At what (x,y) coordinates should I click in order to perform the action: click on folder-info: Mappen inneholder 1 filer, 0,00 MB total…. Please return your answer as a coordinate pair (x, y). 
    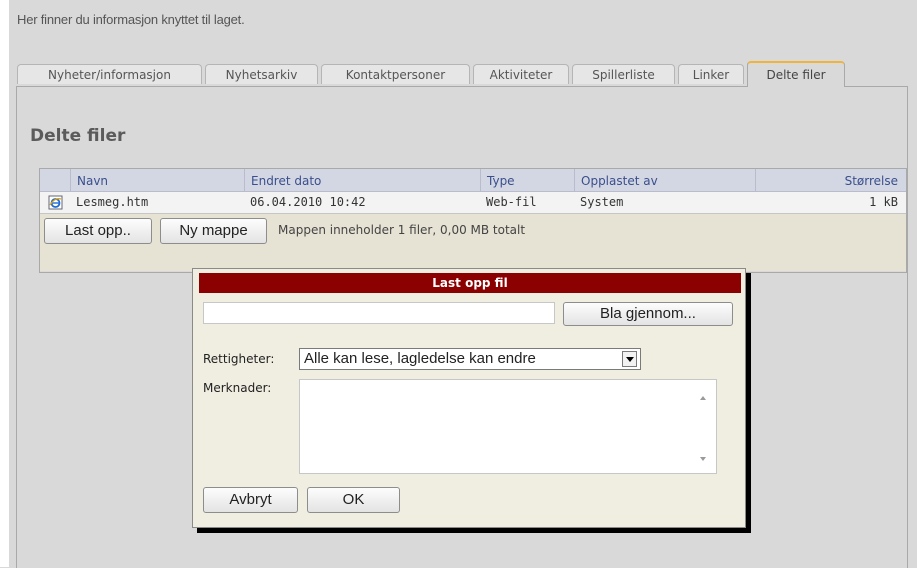
    Looking at the image, I should click on (402, 230).